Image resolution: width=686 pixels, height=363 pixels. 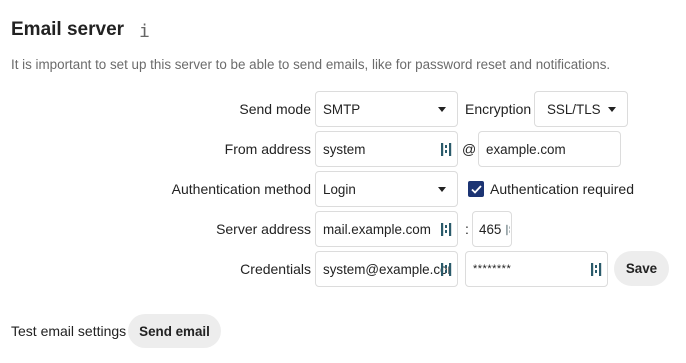 I want to click on encryption-value: SSL/TLS, so click(x=574, y=109).